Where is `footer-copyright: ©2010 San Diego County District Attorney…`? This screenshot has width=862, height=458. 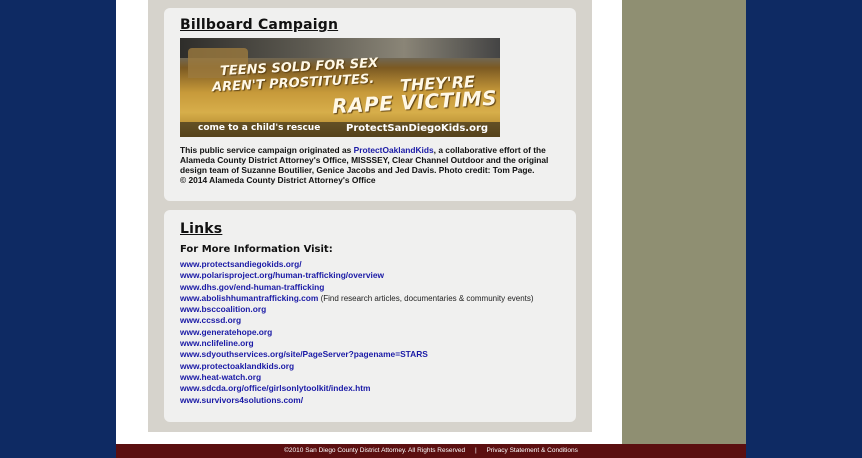 footer-copyright: ©2010 San Diego County District Attorney… is located at coordinates (375, 450).